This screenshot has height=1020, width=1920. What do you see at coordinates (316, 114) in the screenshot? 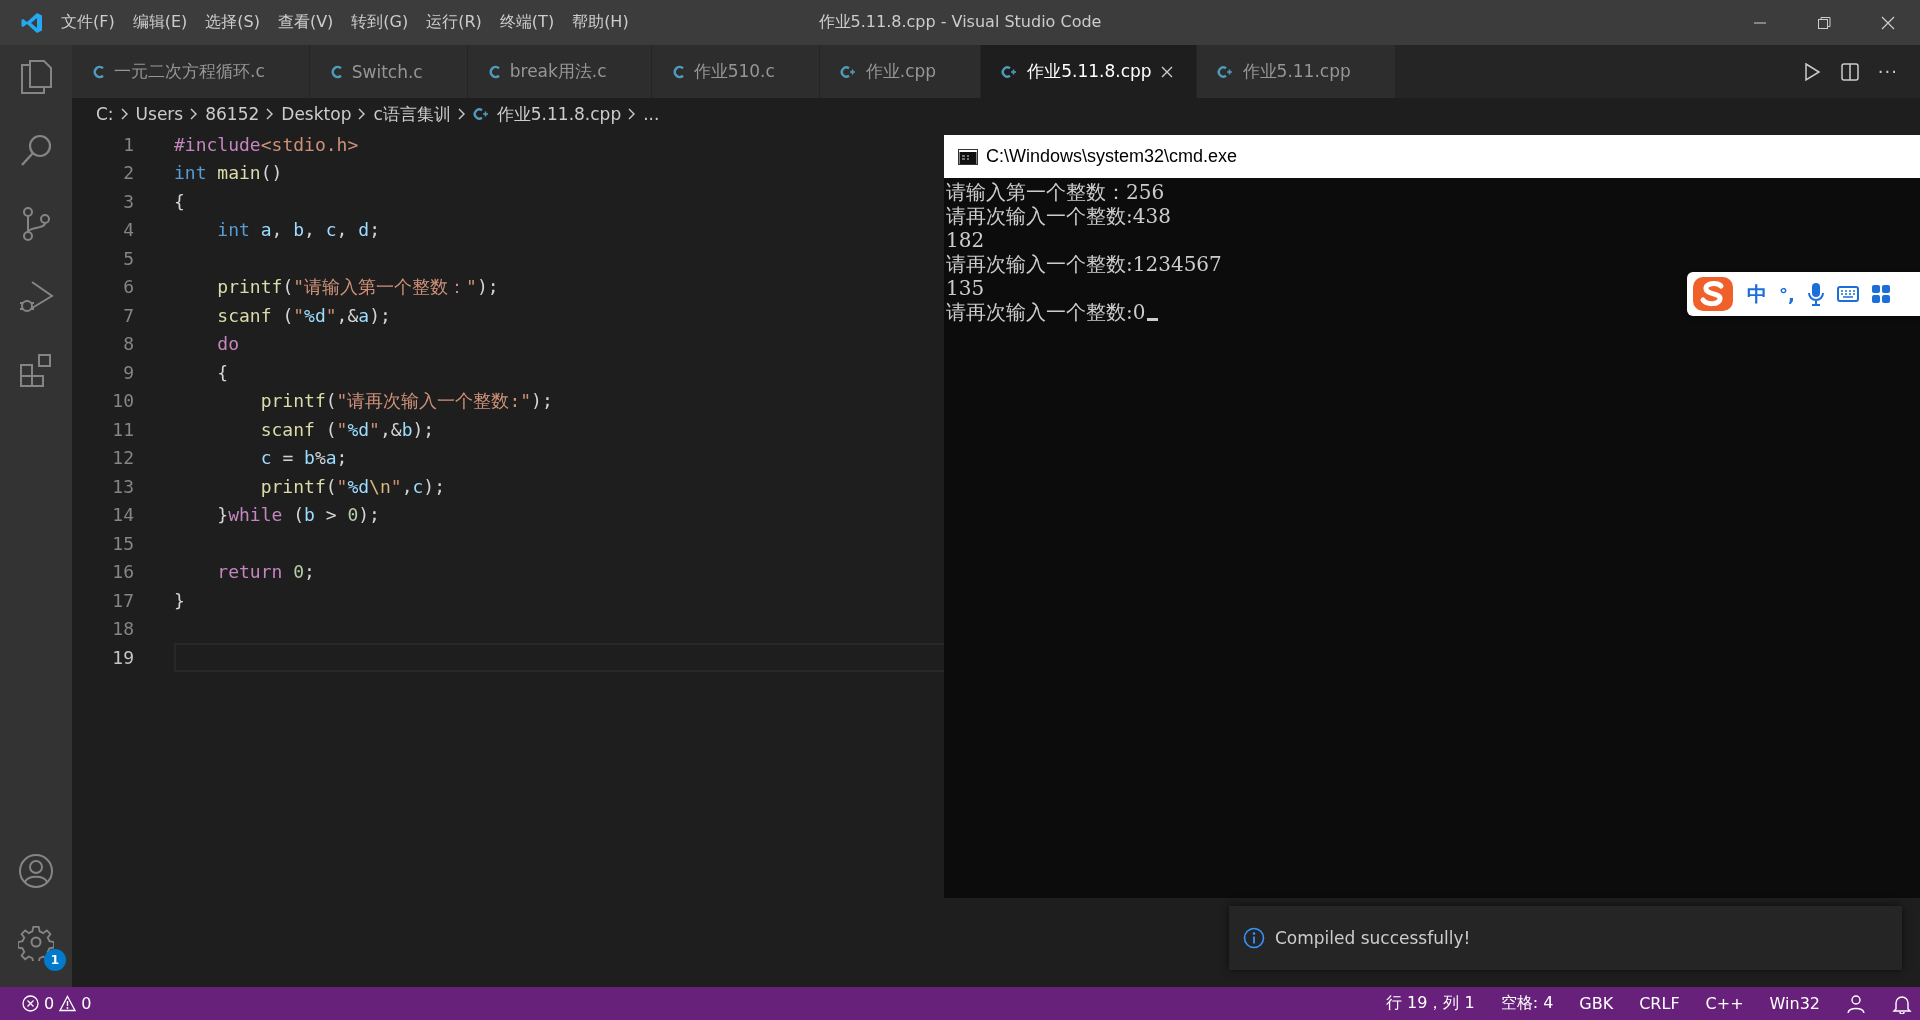
I see `breadcrumb-item: Desktop` at bounding box center [316, 114].